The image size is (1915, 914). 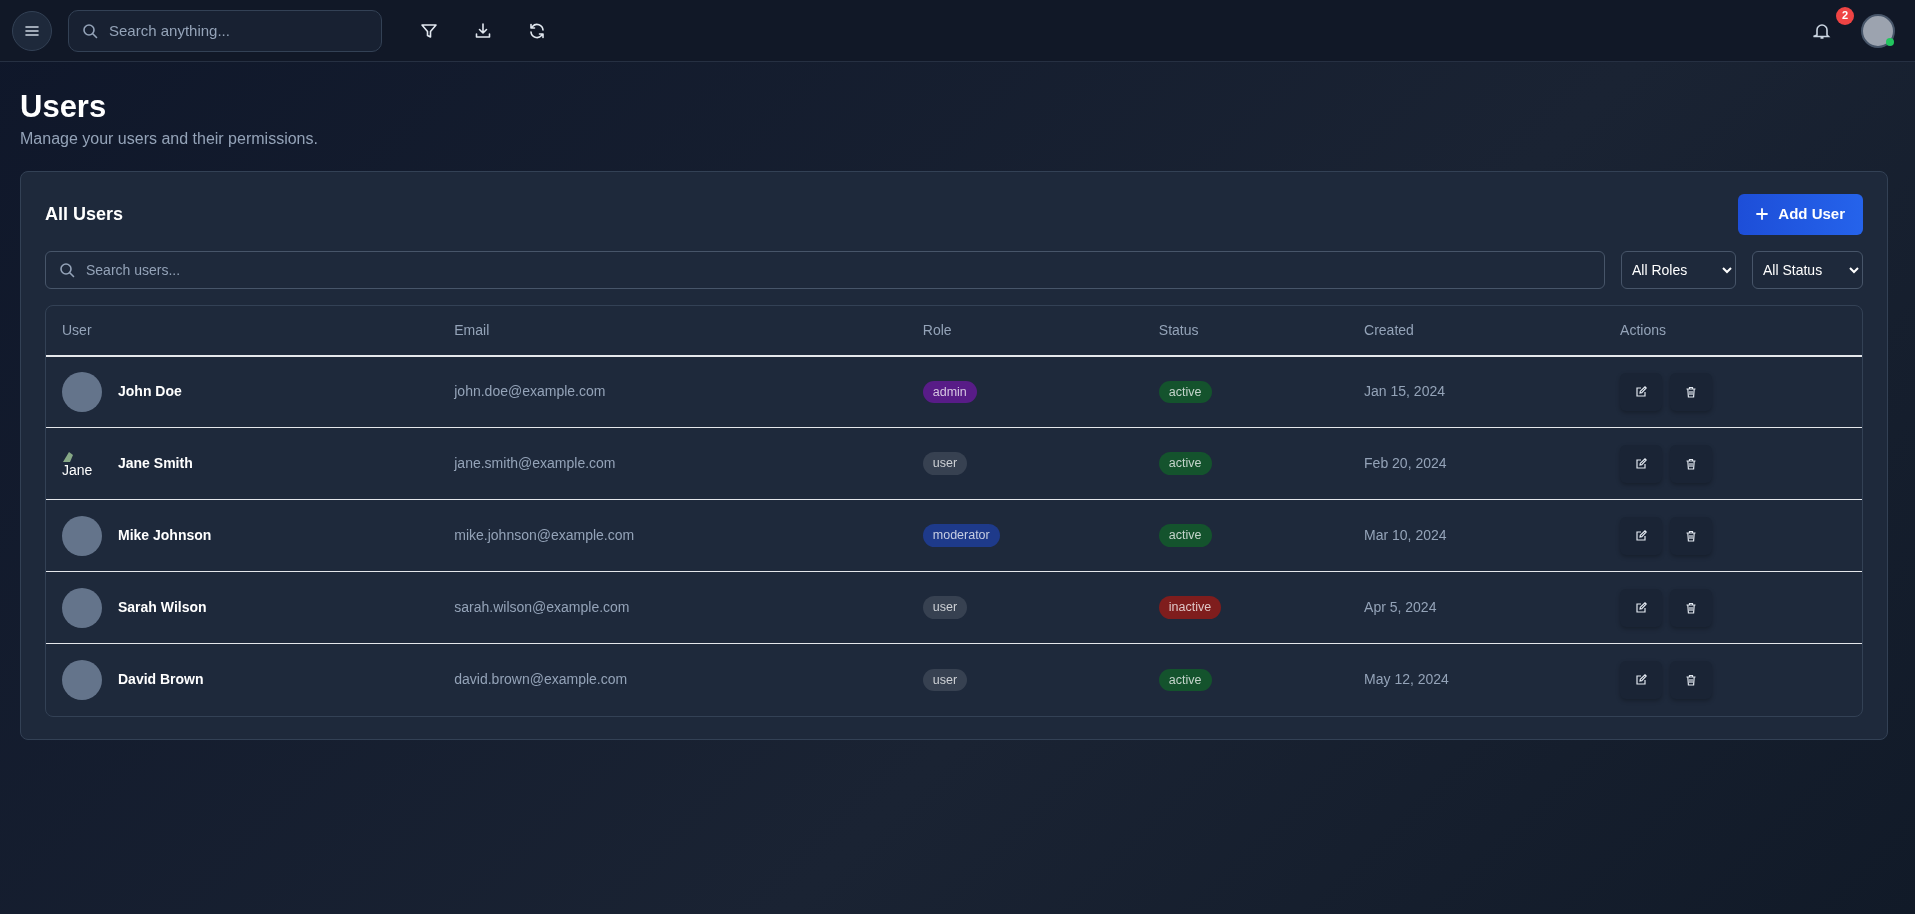 I want to click on user-email: jane.smith@example.com, so click(x=535, y=463).